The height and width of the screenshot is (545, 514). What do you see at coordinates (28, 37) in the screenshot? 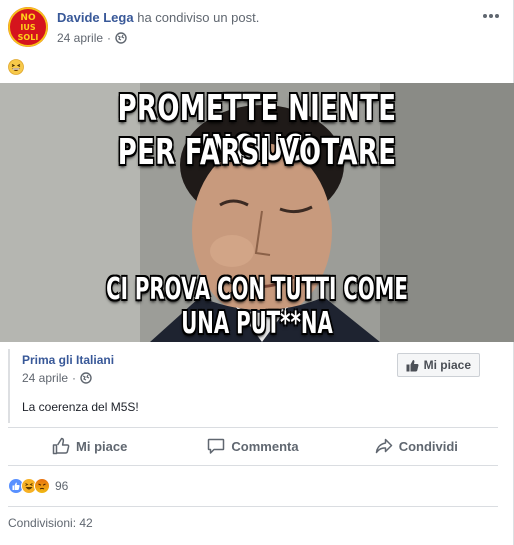
I see `avatar-logo-text-3: SOLI` at bounding box center [28, 37].